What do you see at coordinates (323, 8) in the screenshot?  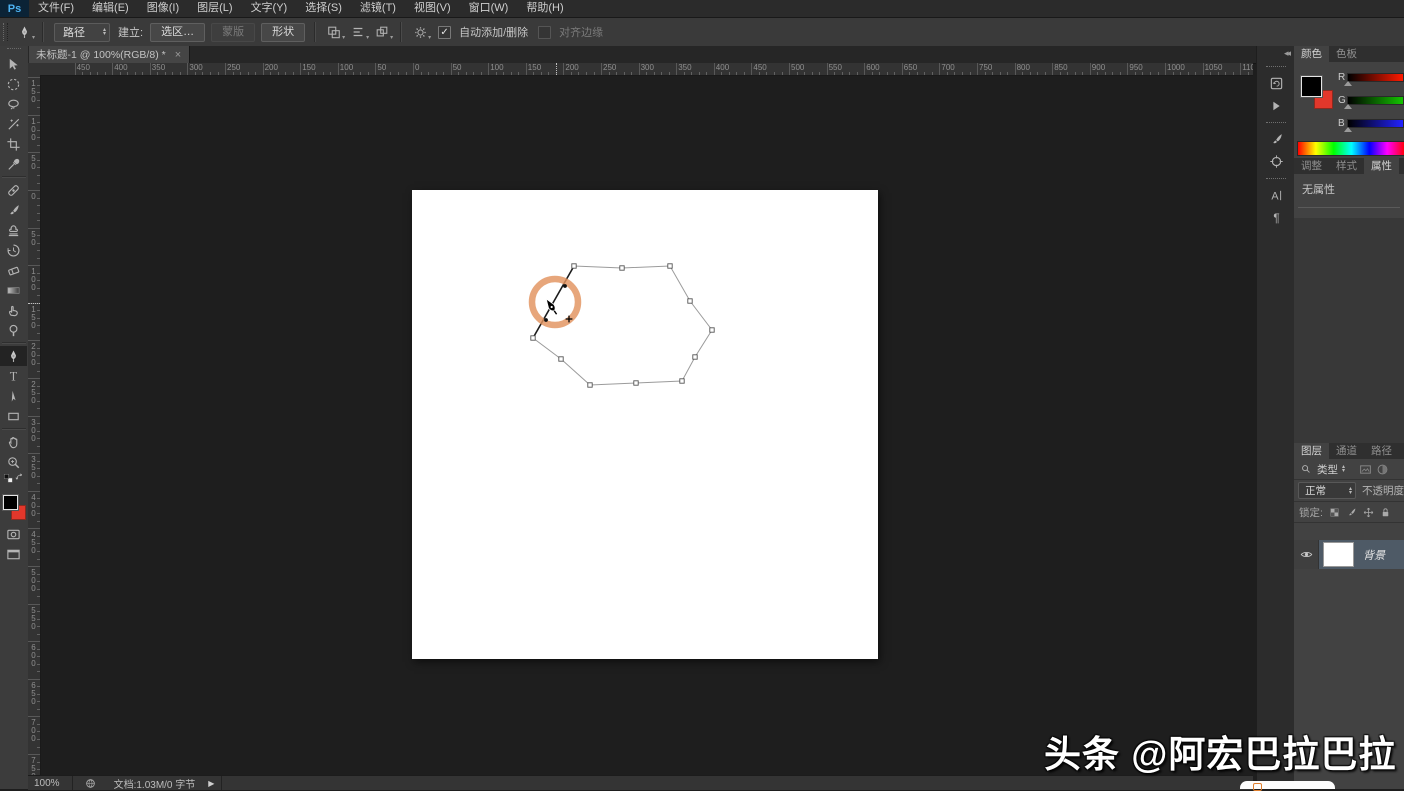 I see `menu-选择: 选择(S)` at bounding box center [323, 8].